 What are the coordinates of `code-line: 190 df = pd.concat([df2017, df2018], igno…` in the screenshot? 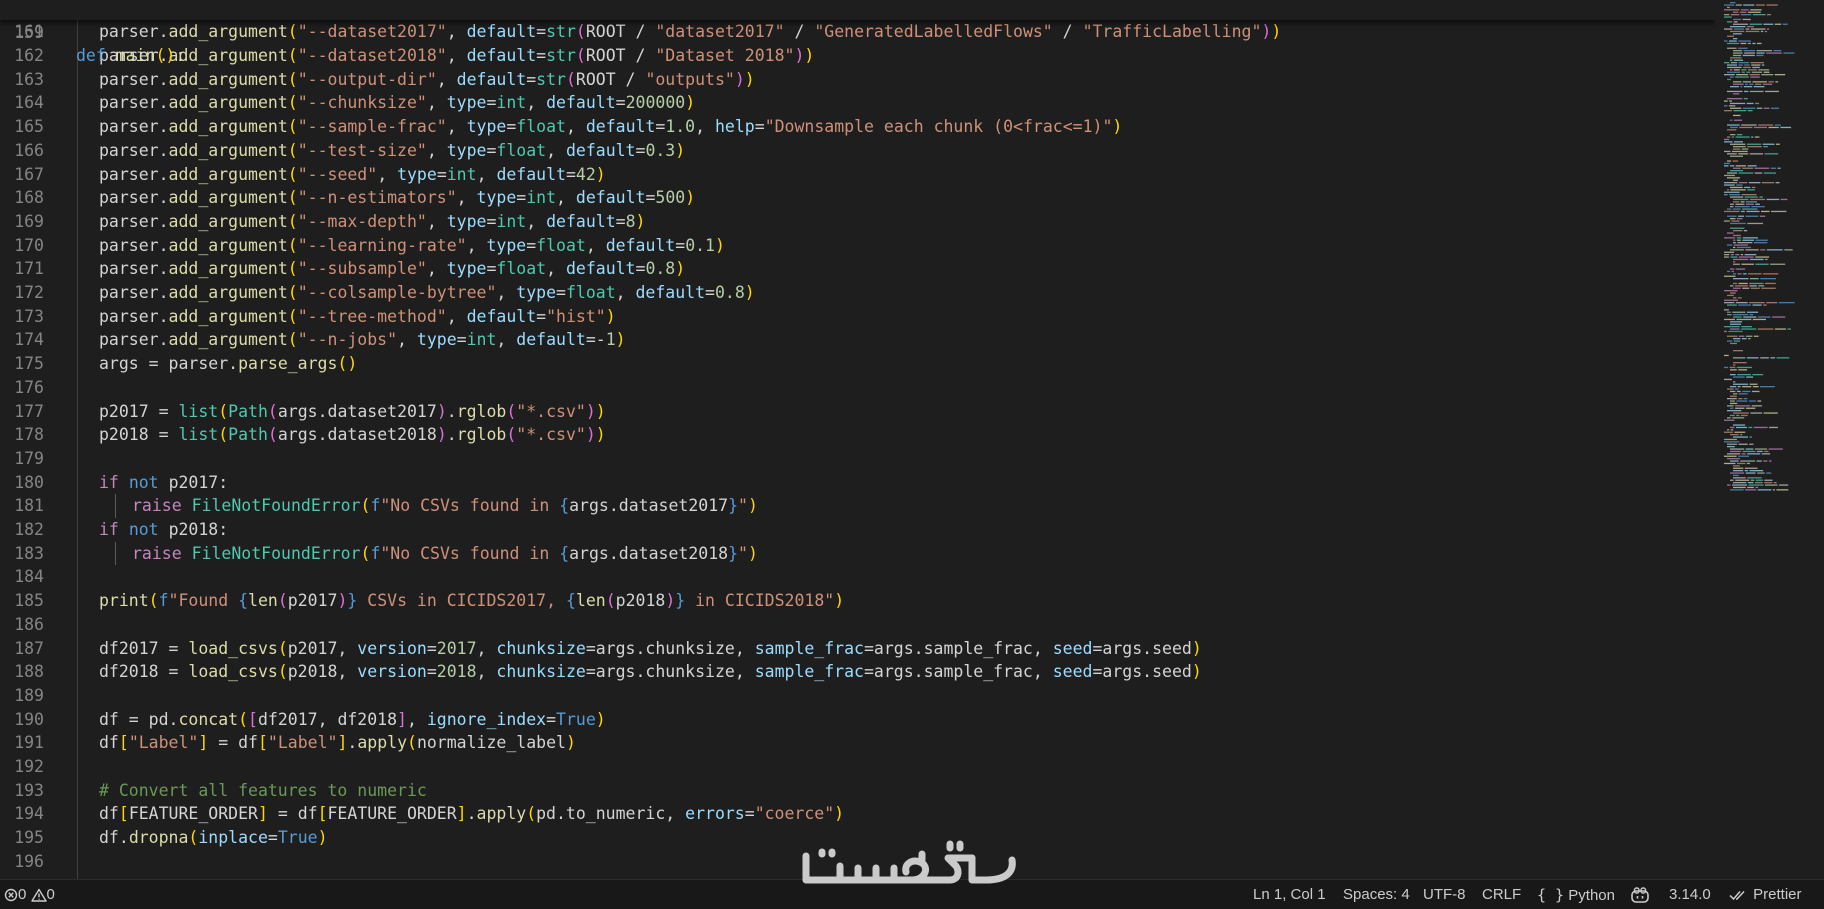 It's located at (857, 720).